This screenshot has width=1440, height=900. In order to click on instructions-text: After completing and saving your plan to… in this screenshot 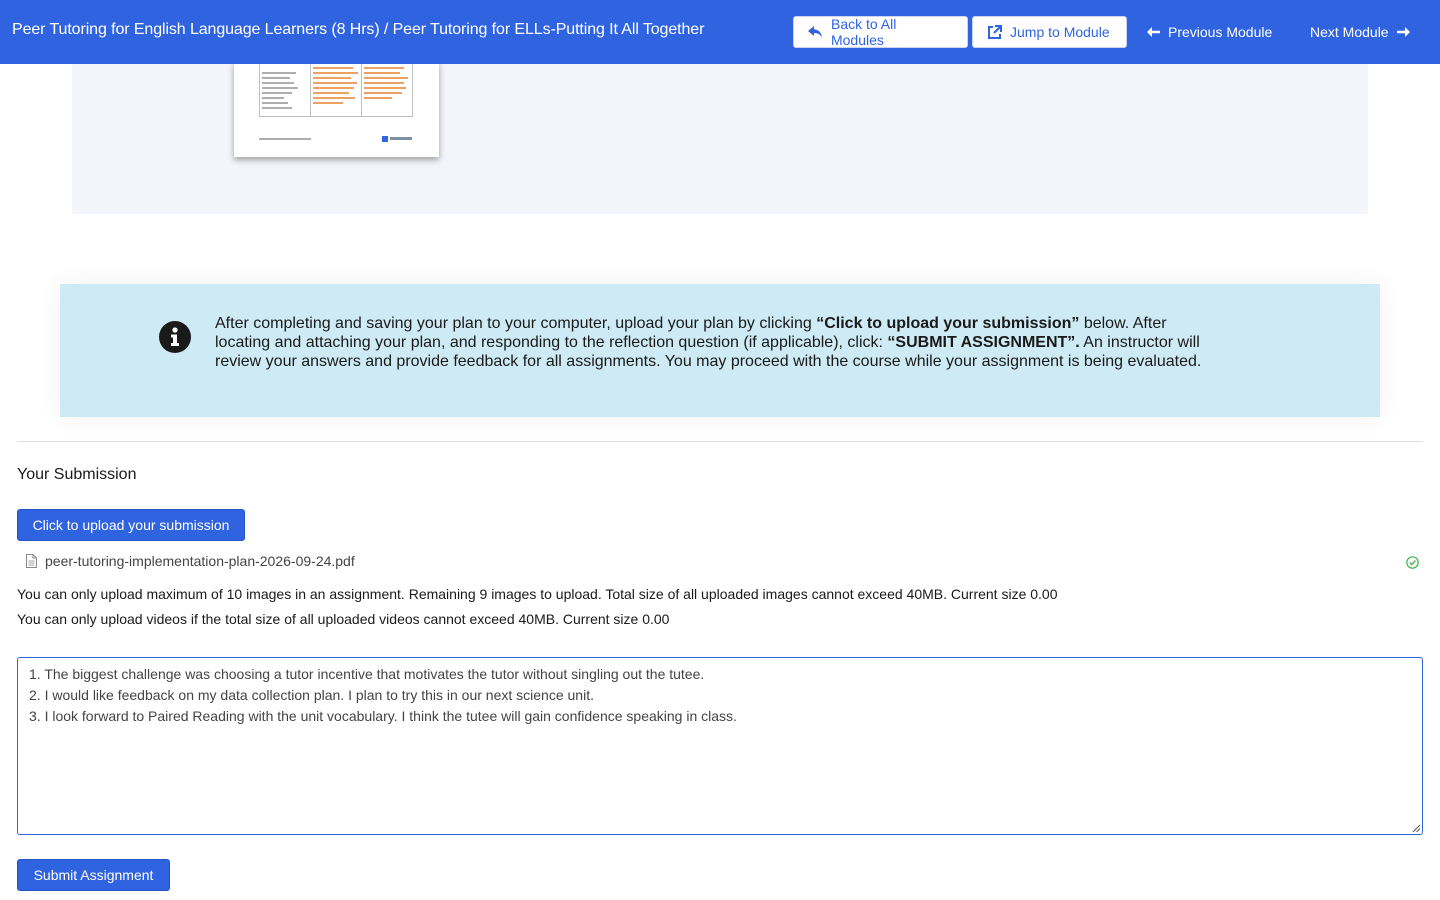, I will do `click(720, 342)`.